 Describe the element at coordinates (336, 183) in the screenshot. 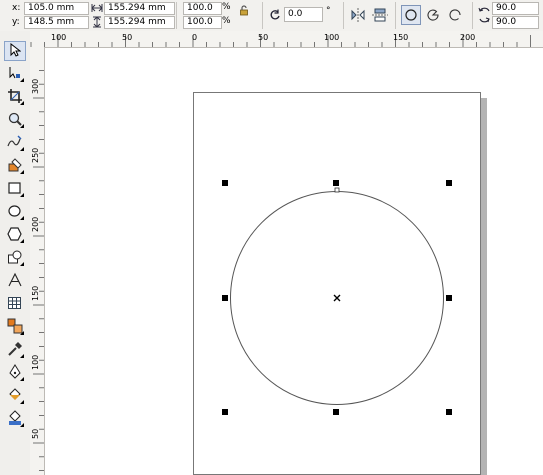

I see `selection-handle-top-middle` at that location.